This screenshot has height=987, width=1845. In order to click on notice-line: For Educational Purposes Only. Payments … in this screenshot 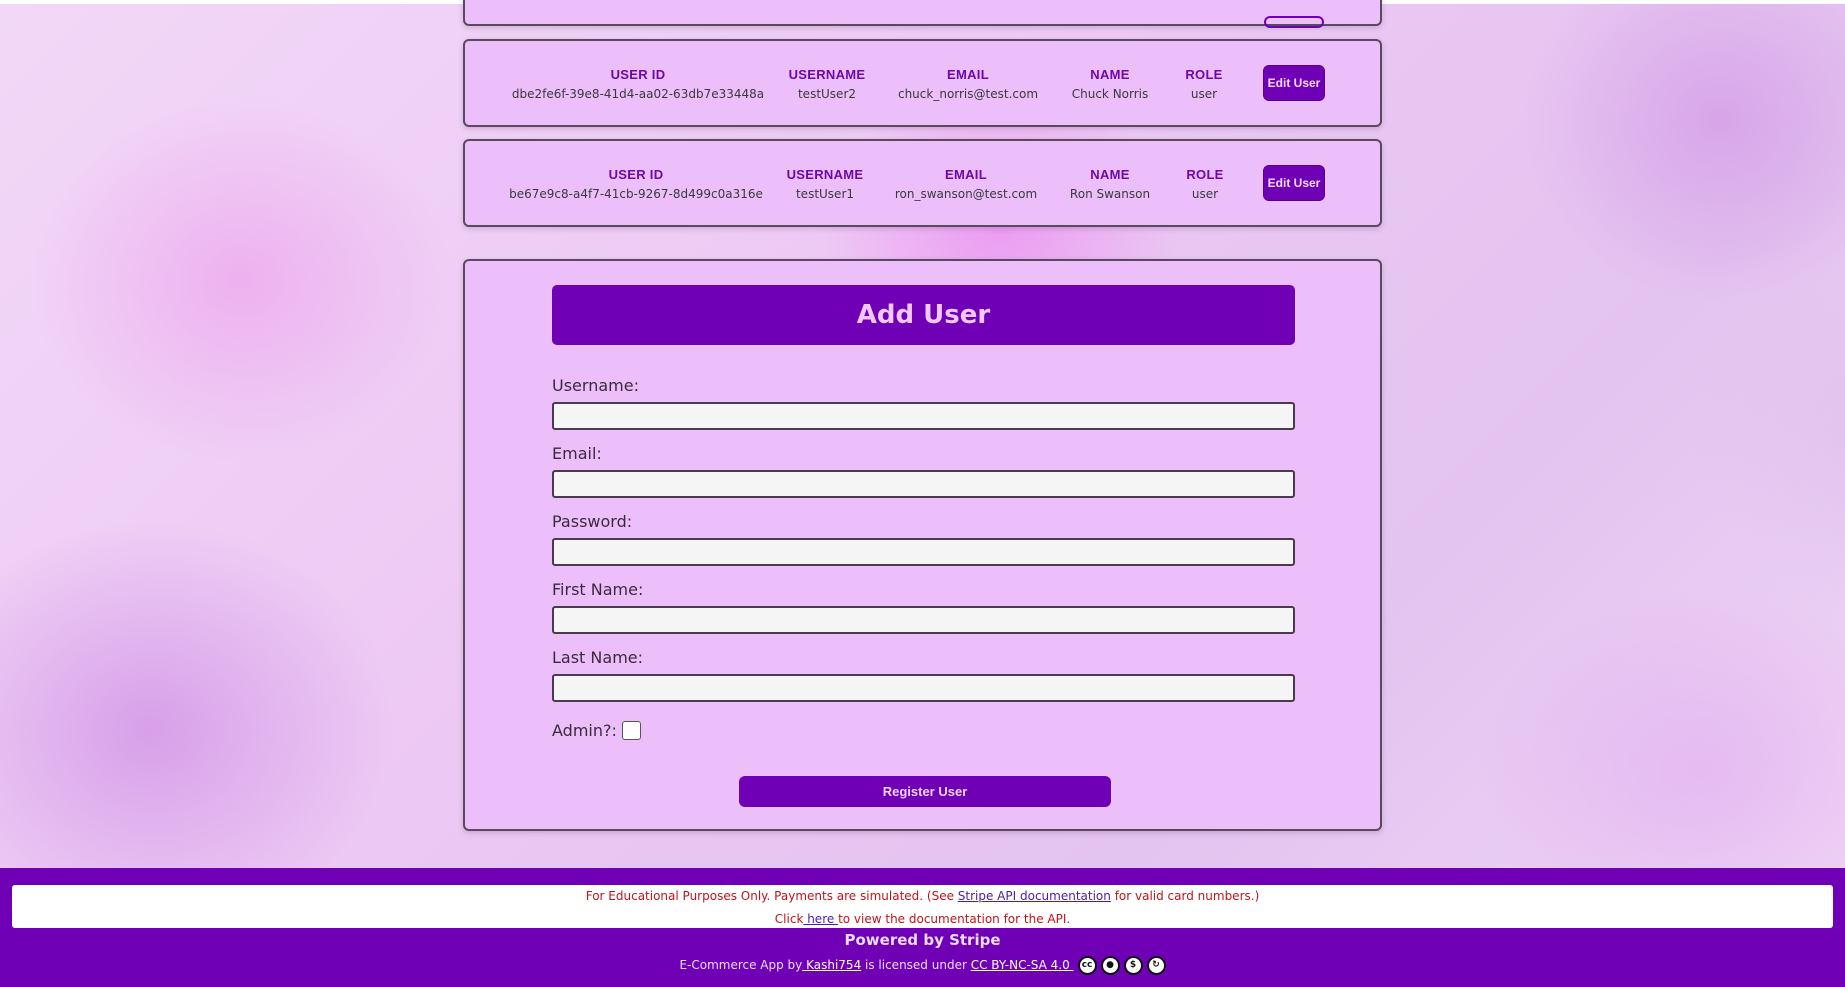, I will do `click(922, 896)`.